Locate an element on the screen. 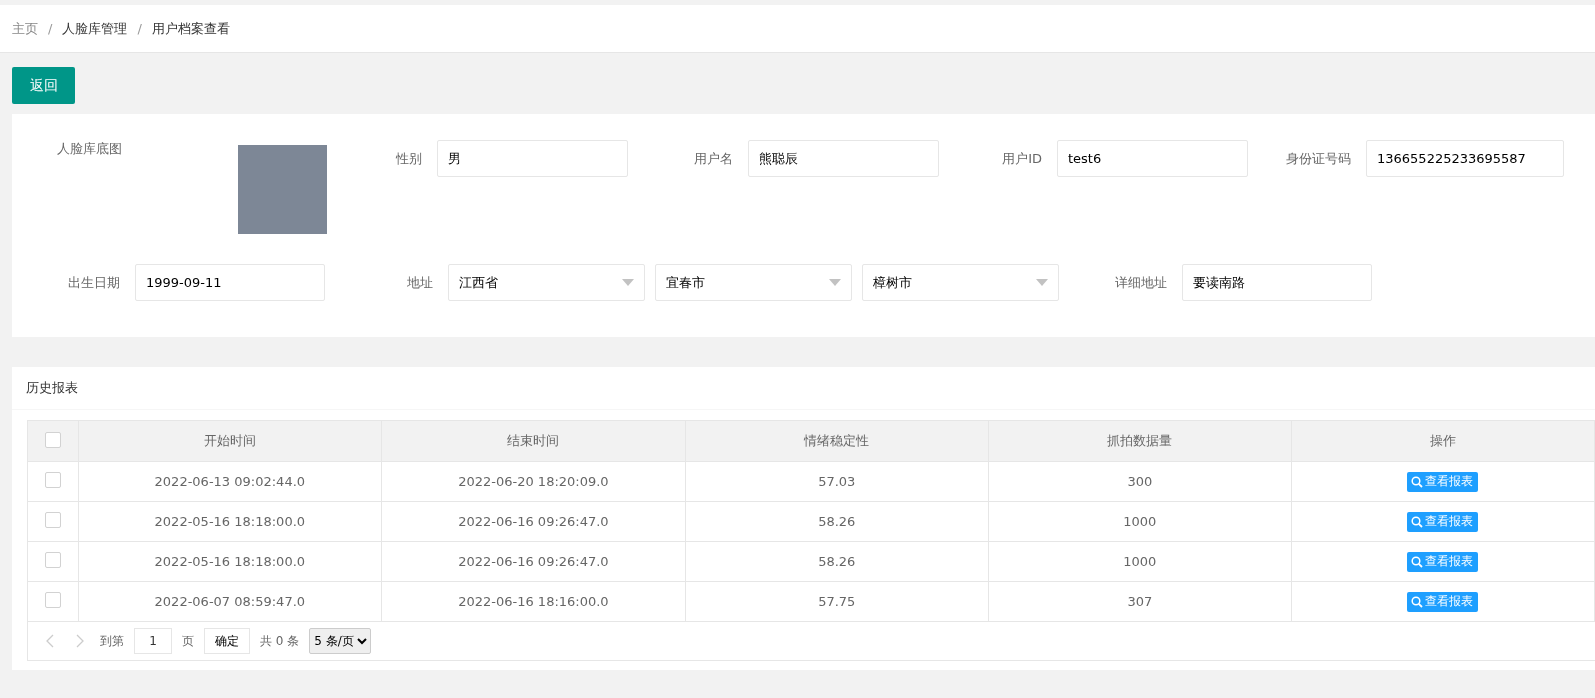 The height and width of the screenshot is (698, 1595). table-cell: 2022-06-16 18:16:00.0 is located at coordinates (533, 601).